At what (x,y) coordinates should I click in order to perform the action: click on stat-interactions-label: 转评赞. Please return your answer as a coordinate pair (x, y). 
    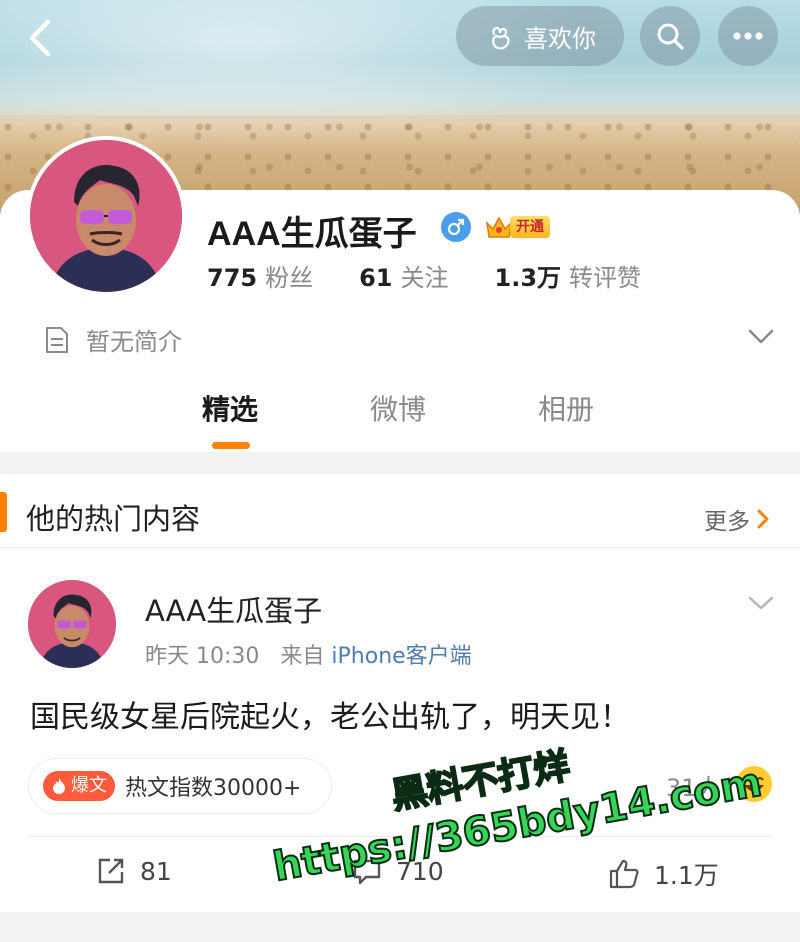
    Looking at the image, I should click on (605, 278).